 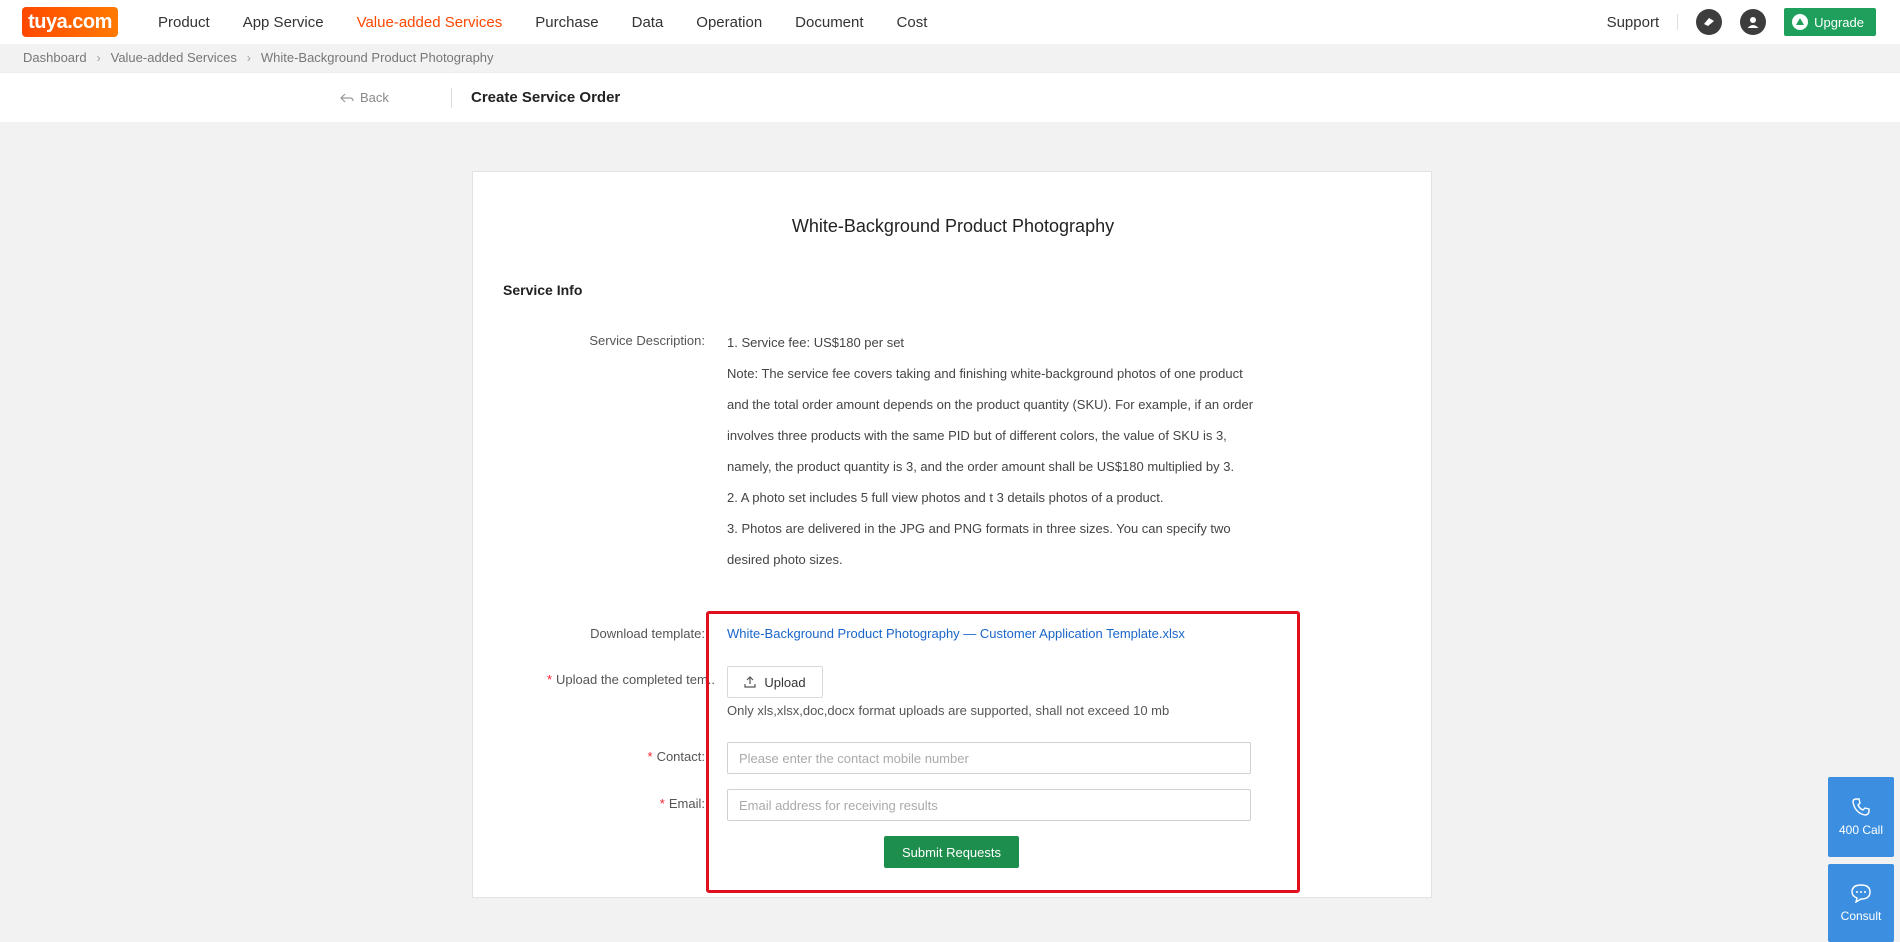 I want to click on email-label: * Email:, so click(x=682, y=803).